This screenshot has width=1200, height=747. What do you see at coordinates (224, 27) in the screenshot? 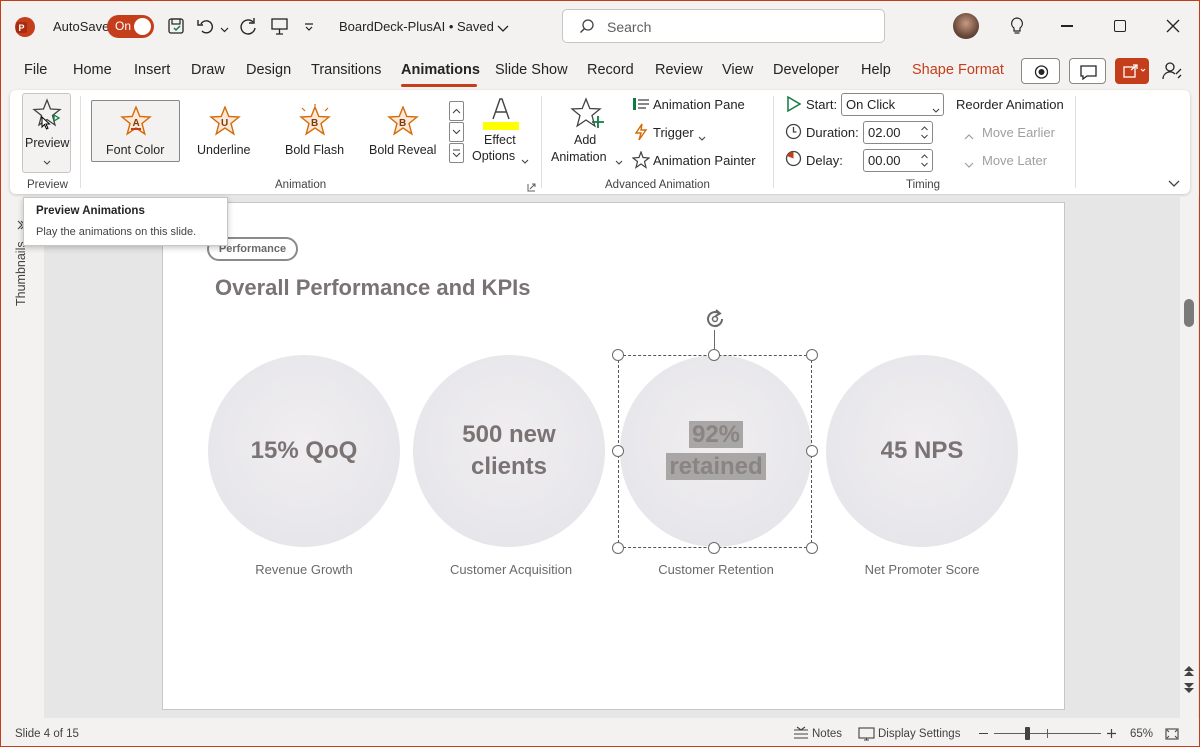
I see `undo-dropdown-chevron-icon` at bounding box center [224, 27].